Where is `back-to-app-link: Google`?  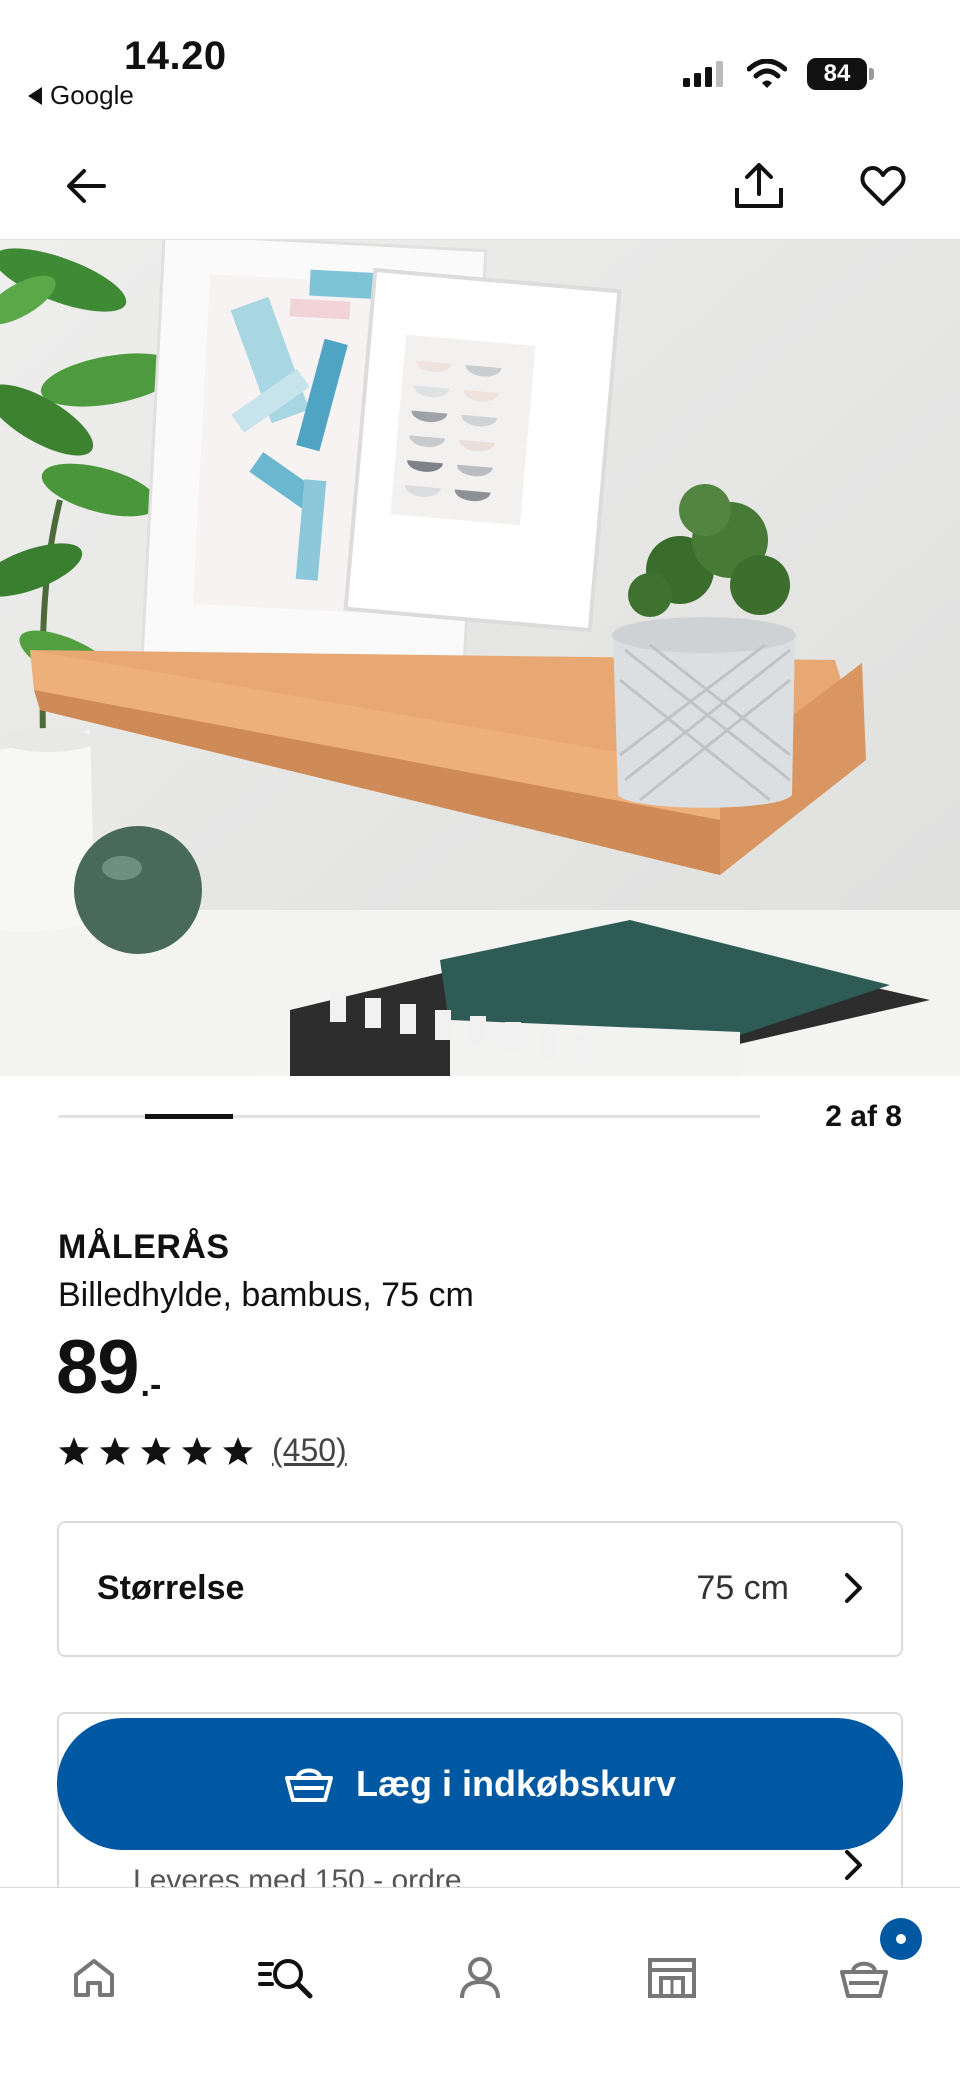 back-to-app-link: Google is located at coordinates (81, 95).